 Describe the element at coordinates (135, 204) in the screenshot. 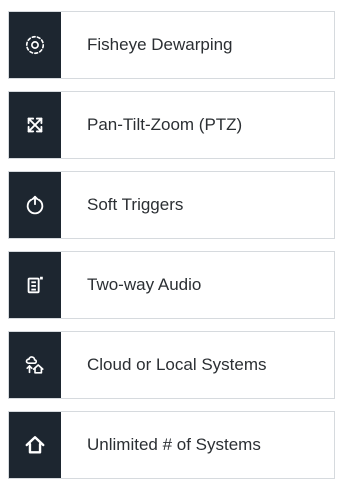

I see `feature-label: Soft Triggers` at that location.